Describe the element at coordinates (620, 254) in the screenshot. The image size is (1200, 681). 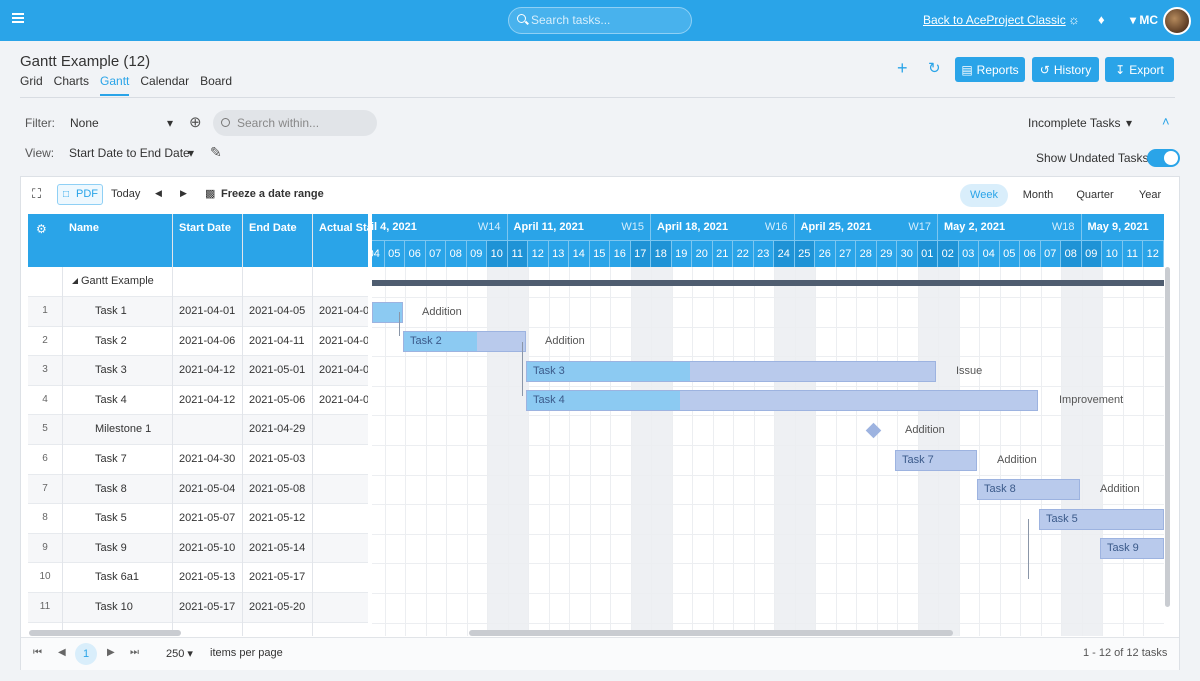
I see `timeline-day: 16` at that location.